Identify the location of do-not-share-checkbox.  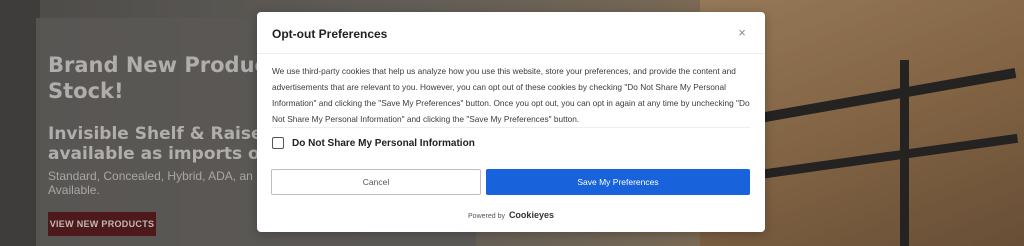
(278, 143).